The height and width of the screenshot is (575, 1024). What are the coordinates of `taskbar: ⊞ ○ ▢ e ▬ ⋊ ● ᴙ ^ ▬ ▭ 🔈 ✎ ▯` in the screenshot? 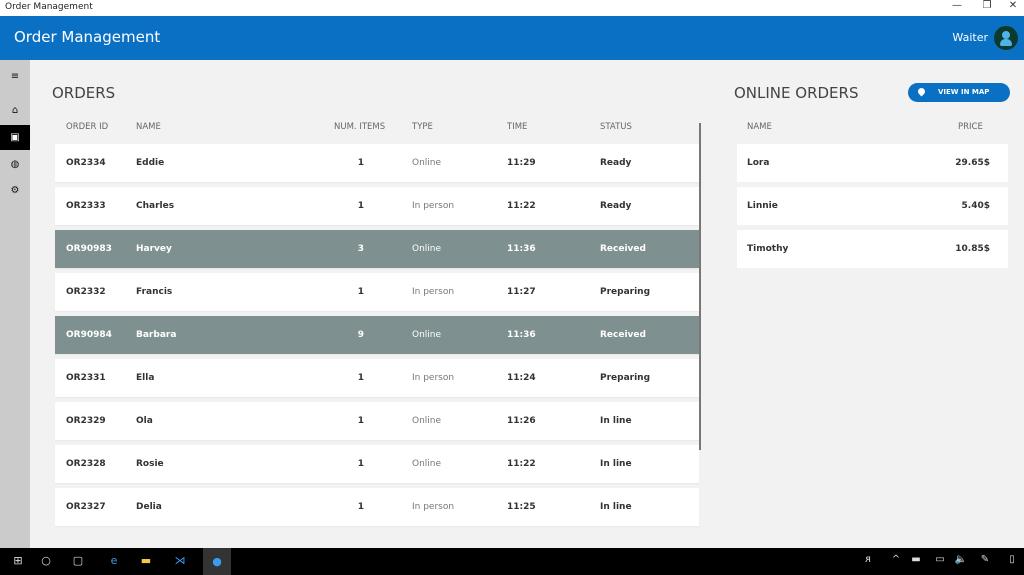 It's located at (512, 561).